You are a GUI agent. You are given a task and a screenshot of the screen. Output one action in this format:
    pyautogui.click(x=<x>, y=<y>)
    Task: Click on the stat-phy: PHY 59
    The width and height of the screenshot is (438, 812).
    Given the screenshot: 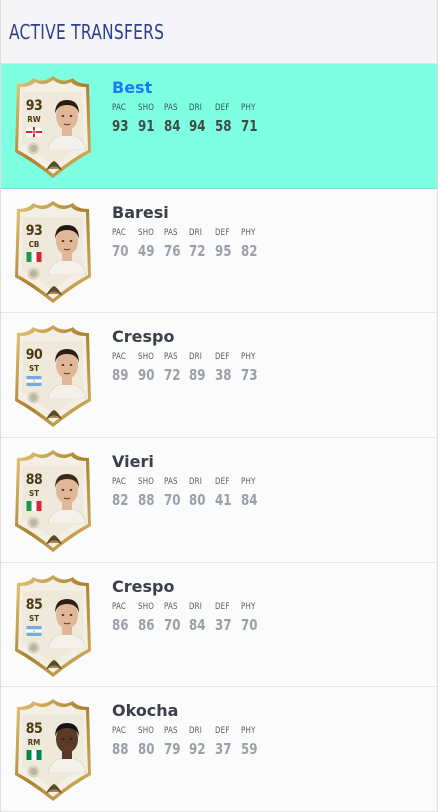 What is the action you would take?
    pyautogui.click(x=254, y=742)
    